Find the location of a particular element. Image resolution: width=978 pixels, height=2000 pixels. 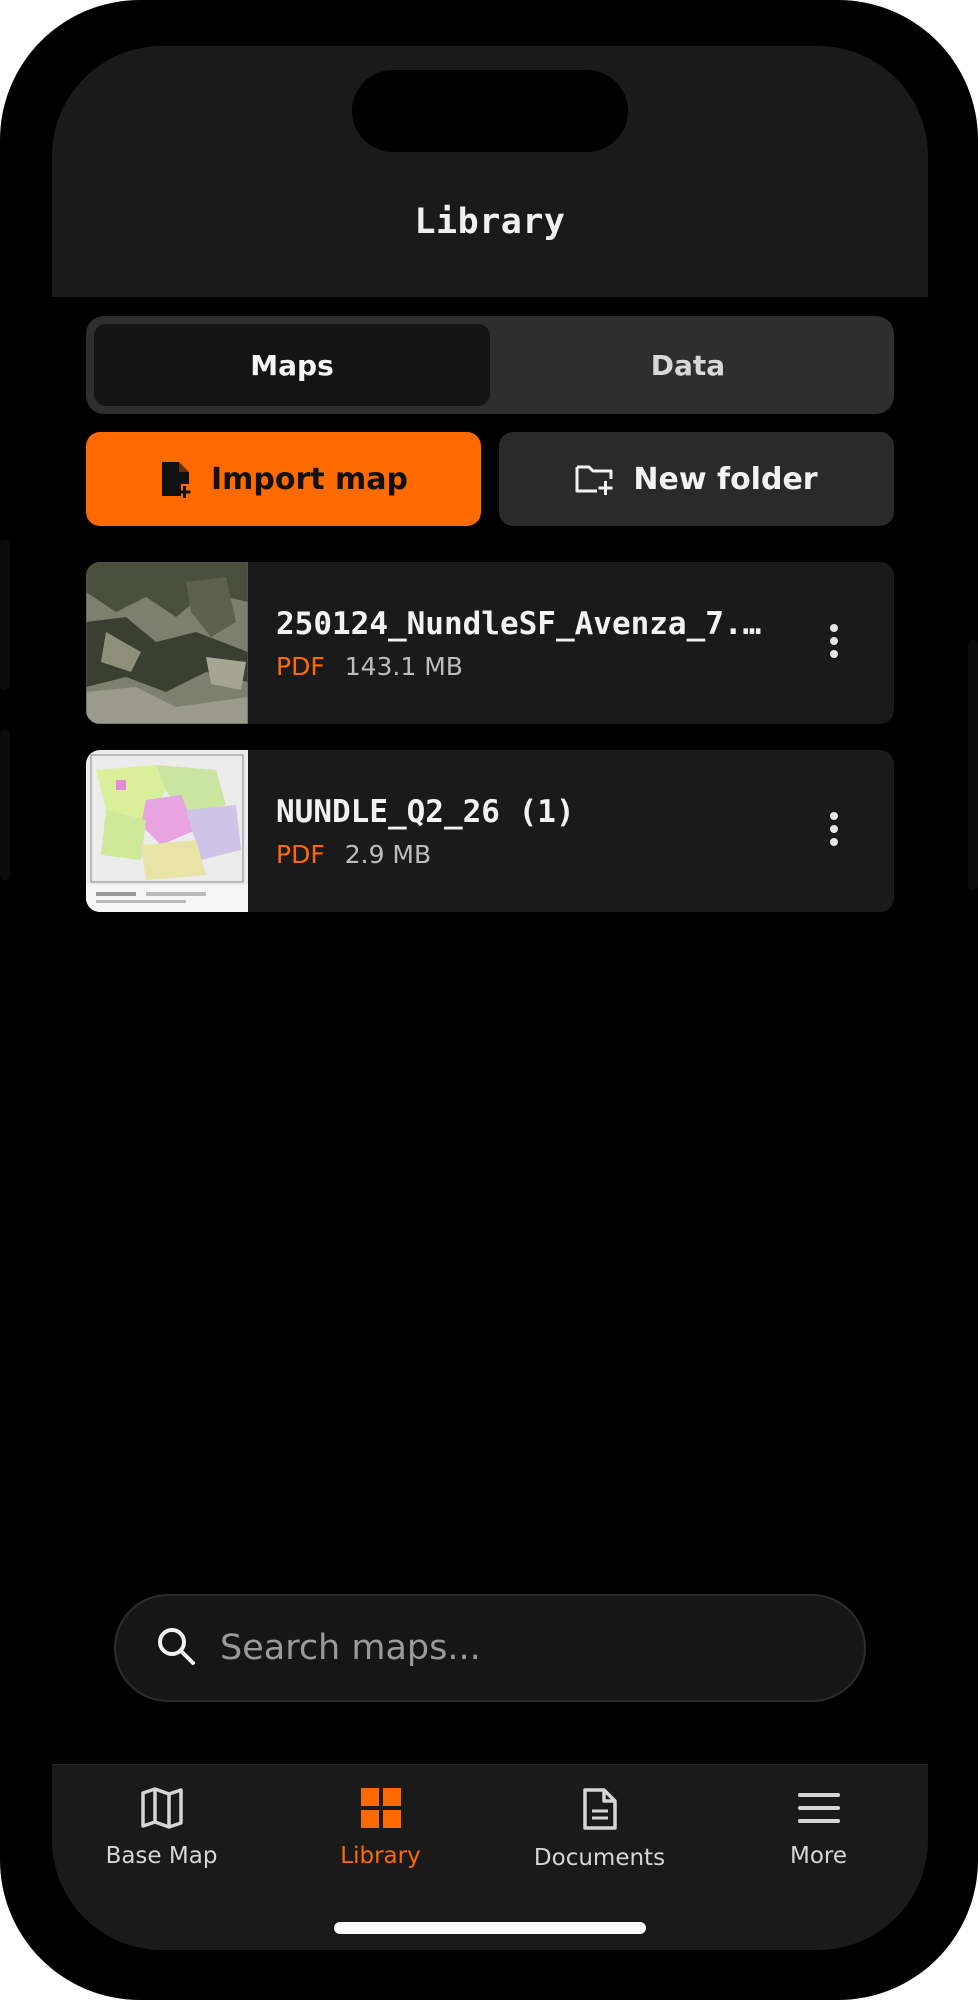

map-file-size: 2.9 MB is located at coordinates (388, 854).